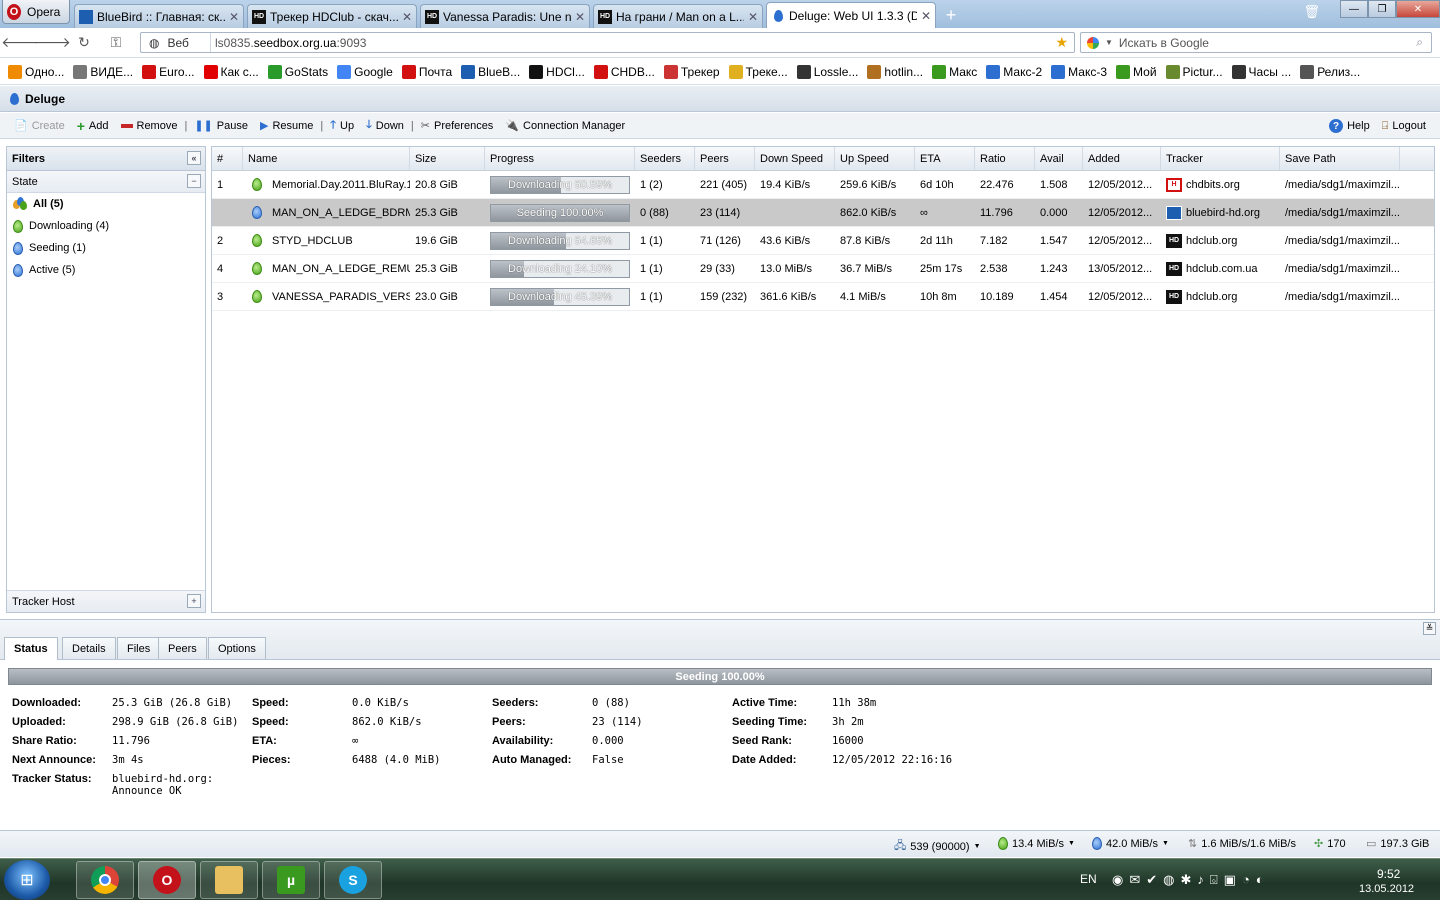  What do you see at coordinates (1191, 880) in the screenshot?
I see `tray-icons: ◉✉✔◍✱♪⌺▣◔◐` at bounding box center [1191, 880].